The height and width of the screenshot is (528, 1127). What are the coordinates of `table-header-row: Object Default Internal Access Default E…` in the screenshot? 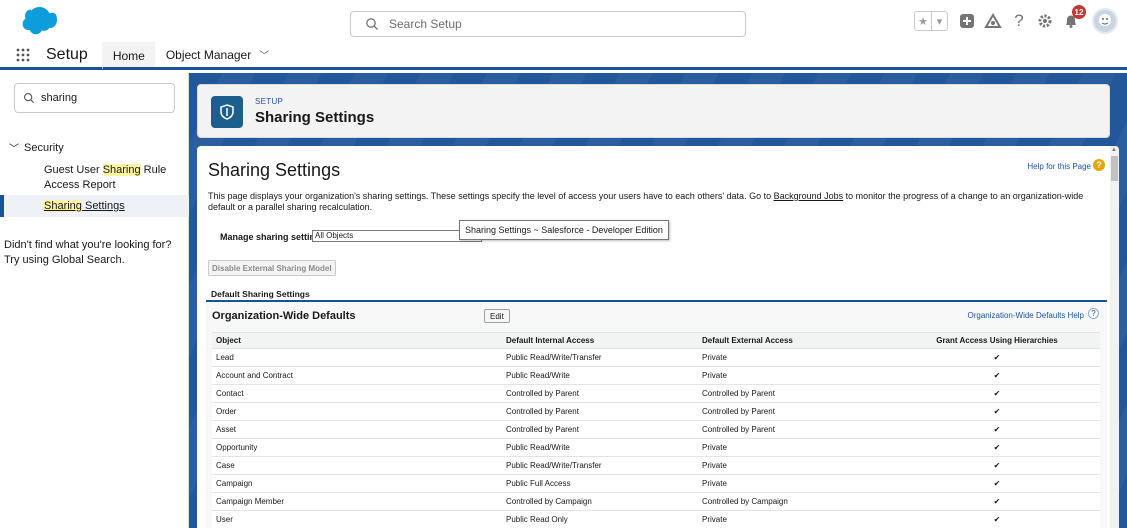 It's located at (656, 340).